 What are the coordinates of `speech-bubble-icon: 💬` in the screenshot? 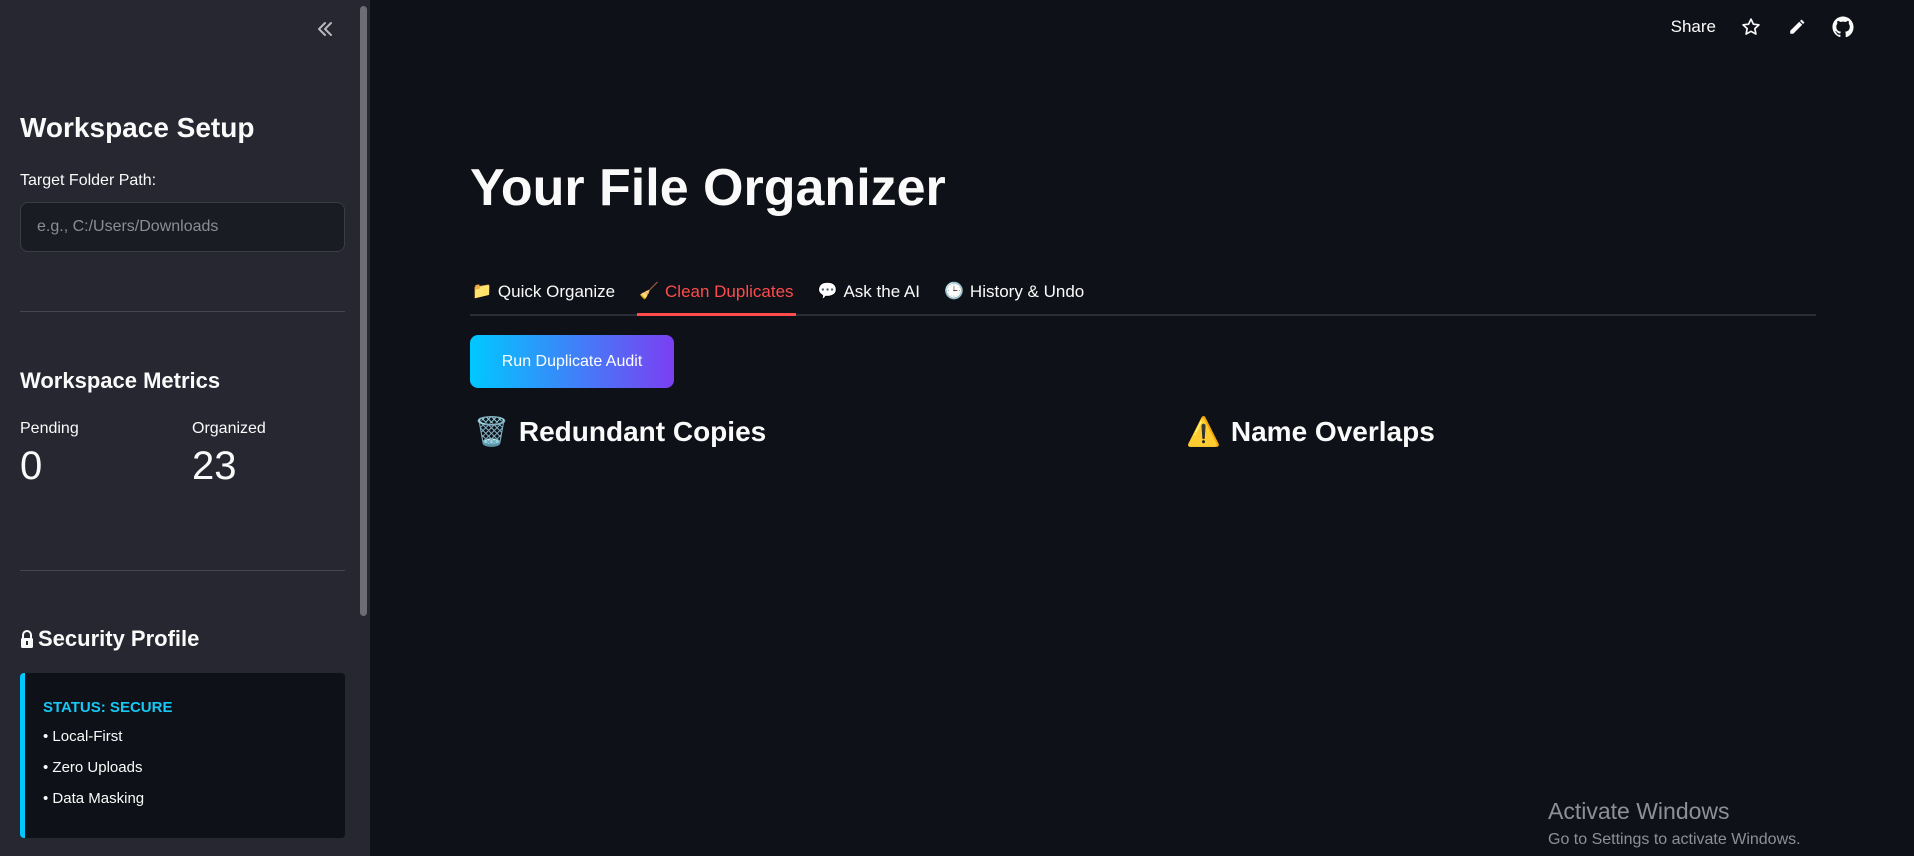 It's located at (827, 291).